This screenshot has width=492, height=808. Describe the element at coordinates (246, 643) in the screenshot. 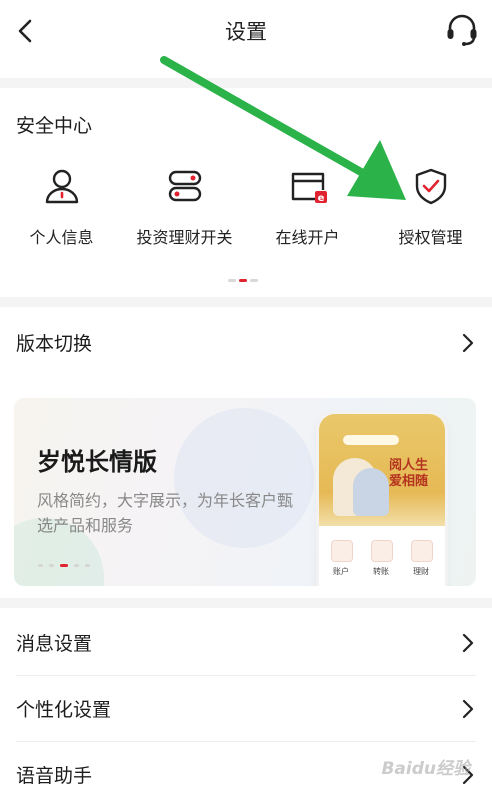

I see `message-settings-row: 消息设置` at that location.